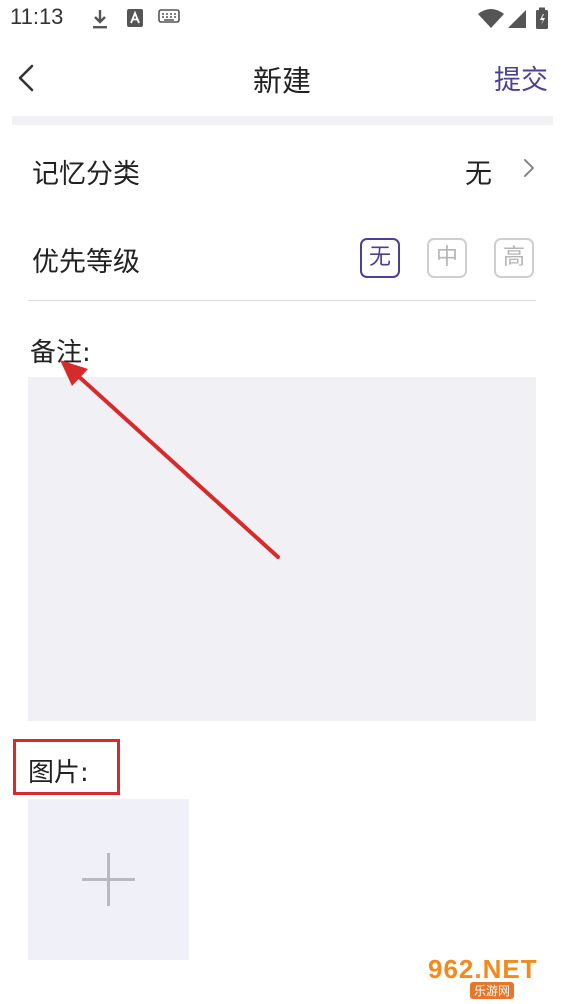 This screenshot has height=1004, width=564. I want to click on priority-option-none: 无, so click(380, 258).